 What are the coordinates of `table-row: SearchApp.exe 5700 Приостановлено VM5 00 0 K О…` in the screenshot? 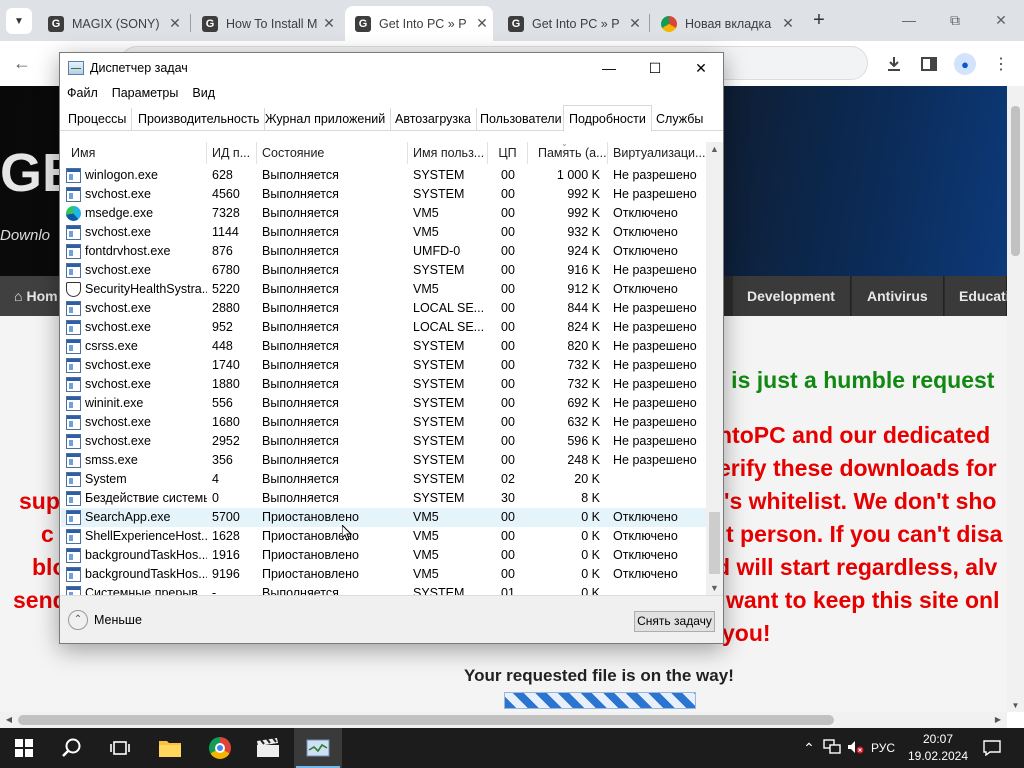 It's located at (383, 517).